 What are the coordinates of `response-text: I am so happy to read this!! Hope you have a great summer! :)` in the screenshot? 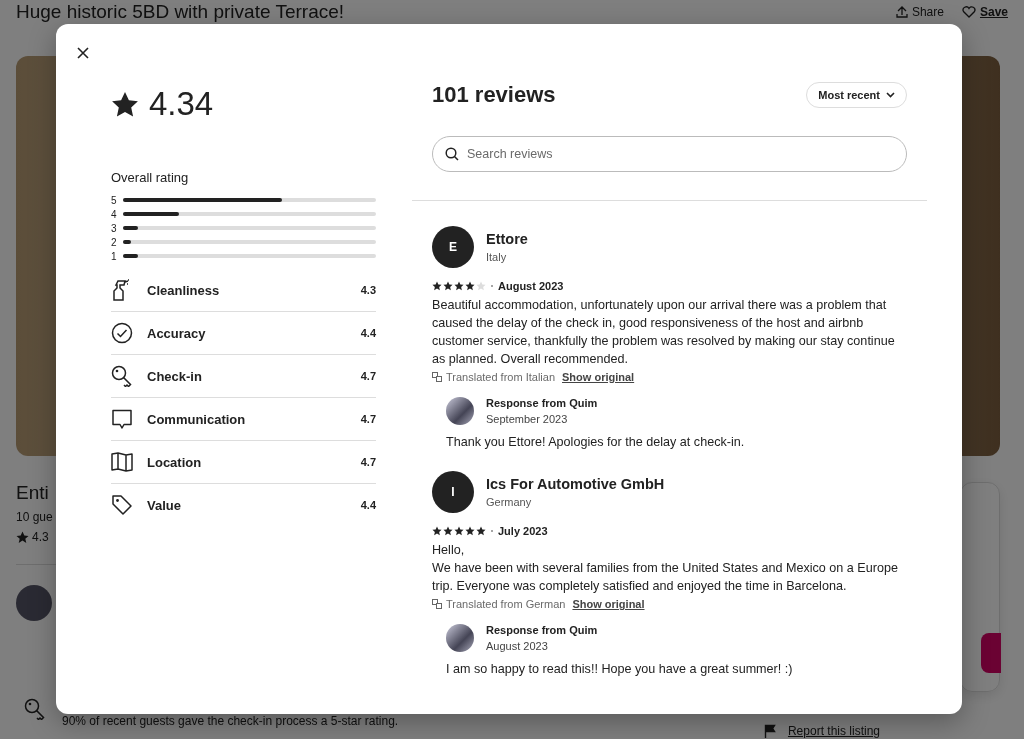 It's located at (620, 669).